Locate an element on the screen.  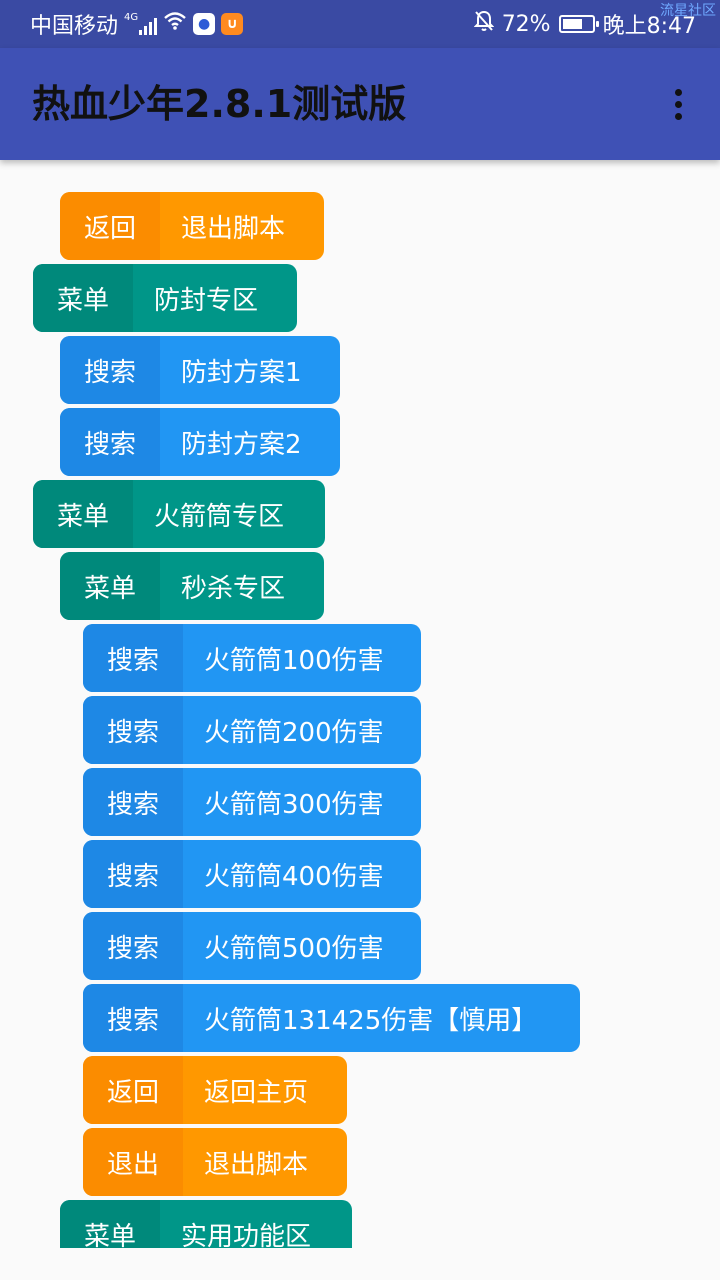
menu-item-anti-ban-plan-1: 搜索 防封方案1 is located at coordinates (200, 370).